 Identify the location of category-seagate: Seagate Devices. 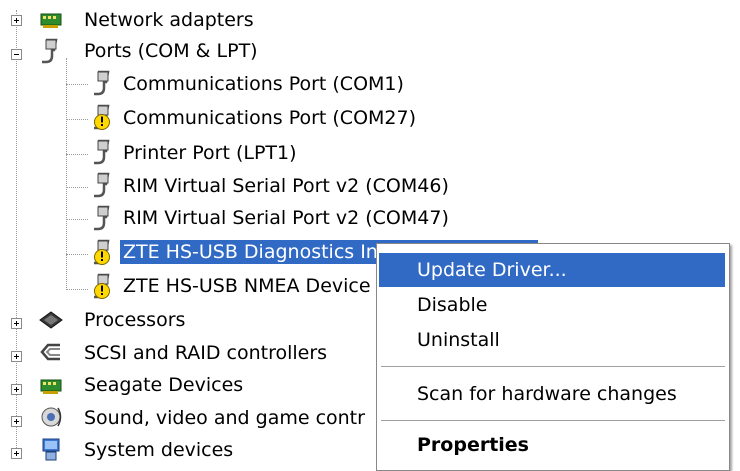
(163, 385).